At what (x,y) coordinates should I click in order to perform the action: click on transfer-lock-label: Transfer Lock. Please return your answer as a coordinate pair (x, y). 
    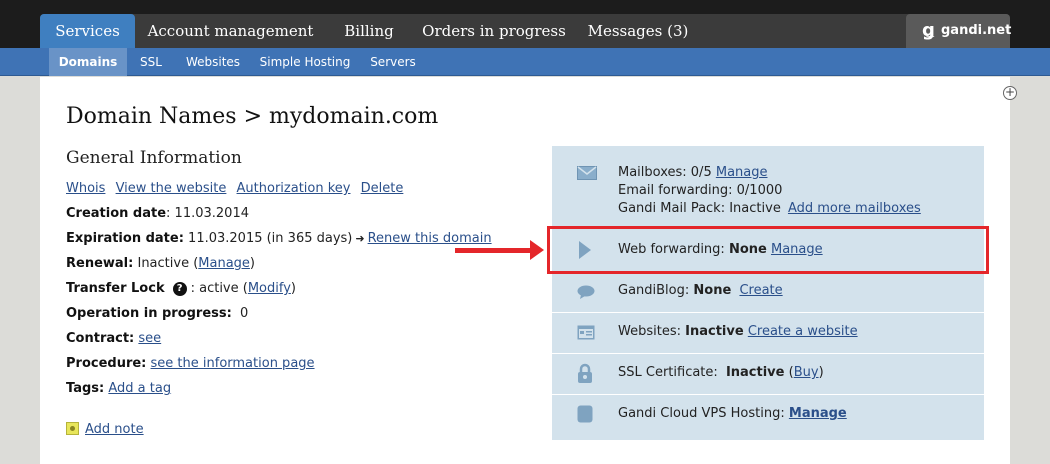
    Looking at the image, I should click on (115, 288).